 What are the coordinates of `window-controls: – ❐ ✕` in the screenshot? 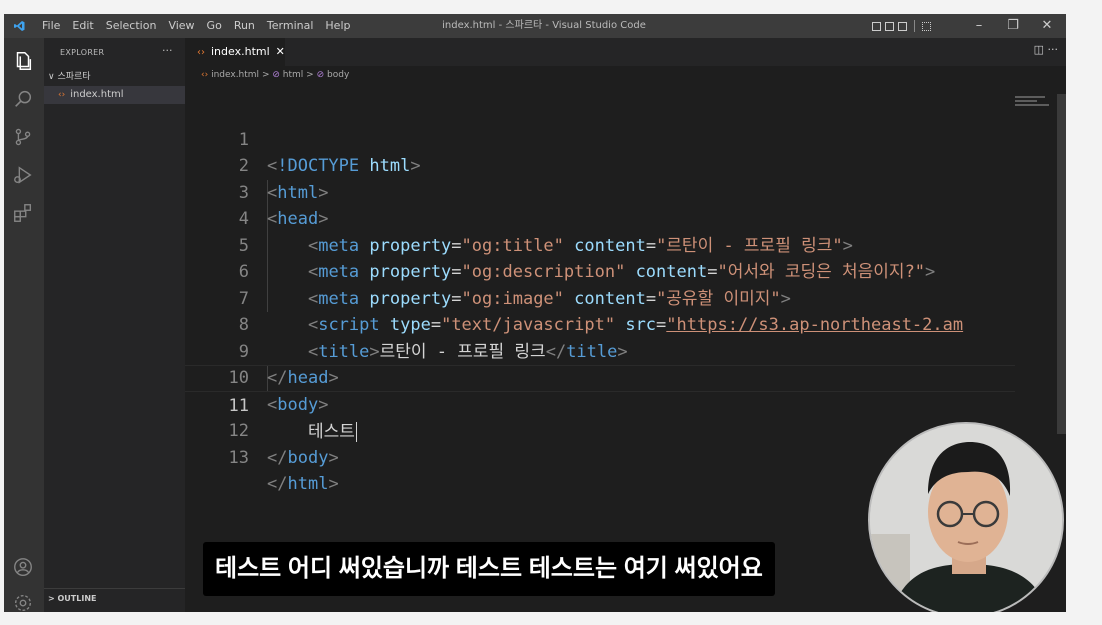 It's located at (1013, 26).